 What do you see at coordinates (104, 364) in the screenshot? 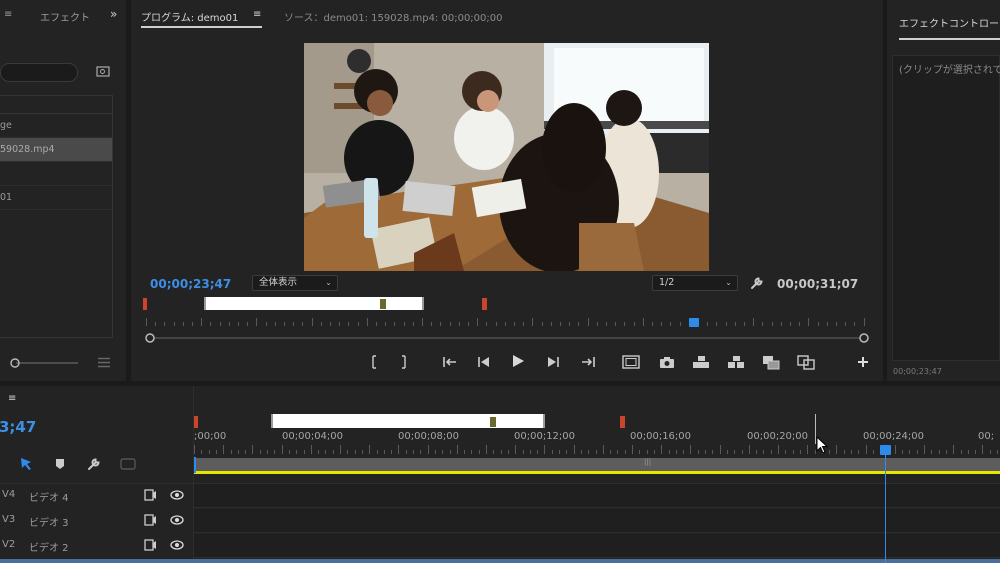
I see `list-view-icon` at bounding box center [104, 364].